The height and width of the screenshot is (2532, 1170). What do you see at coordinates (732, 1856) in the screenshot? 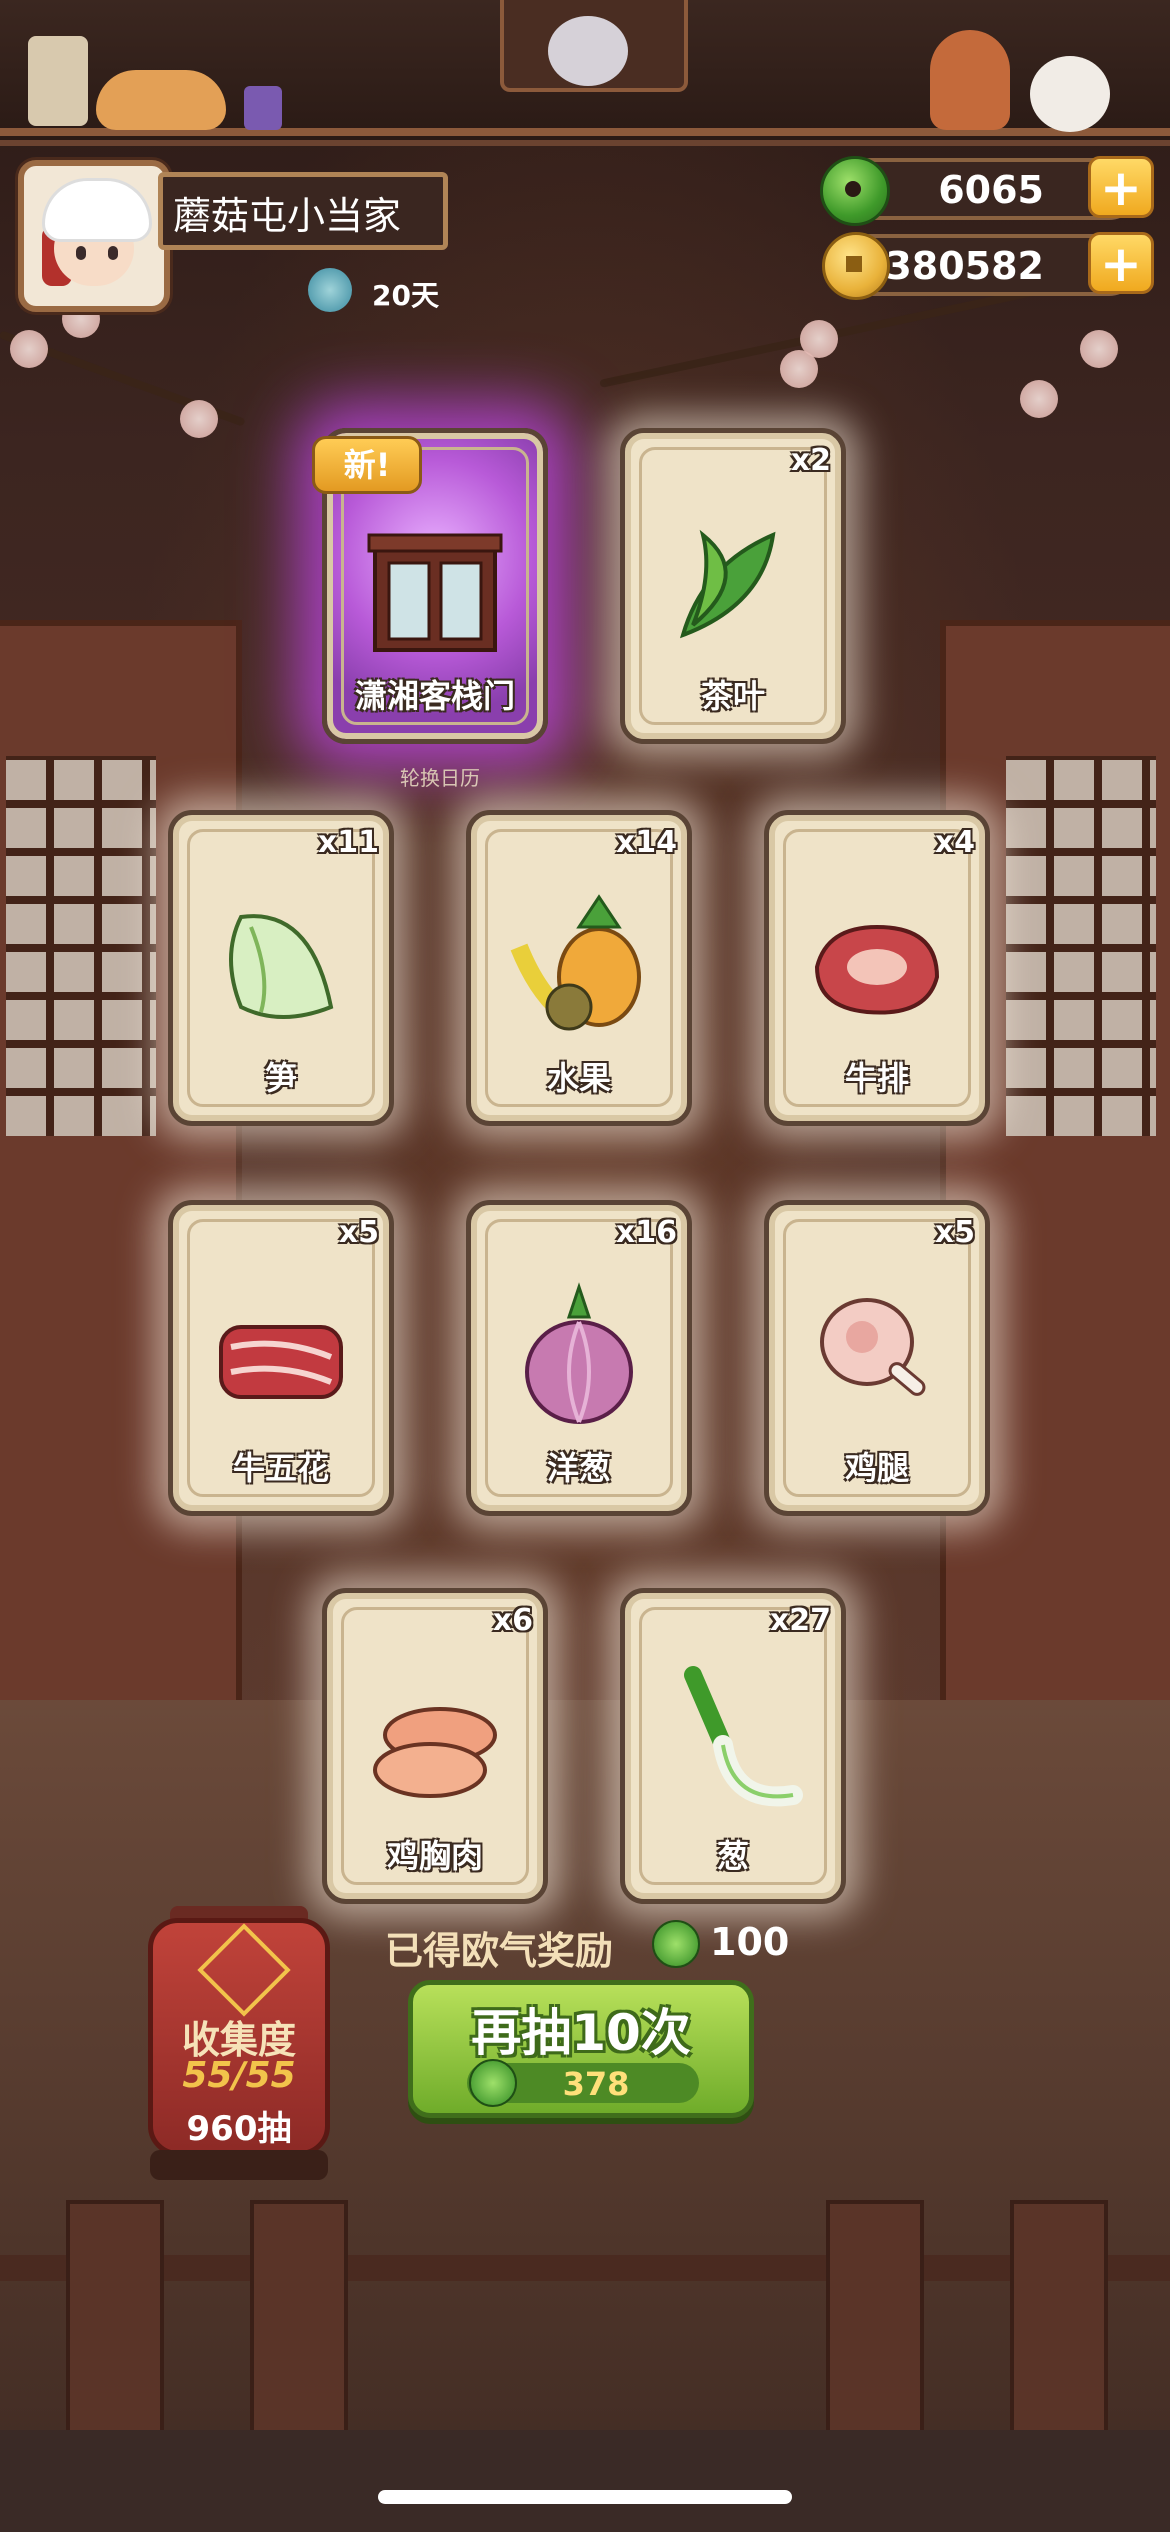
I see `card-label: 葱` at bounding box center [732, 1856].